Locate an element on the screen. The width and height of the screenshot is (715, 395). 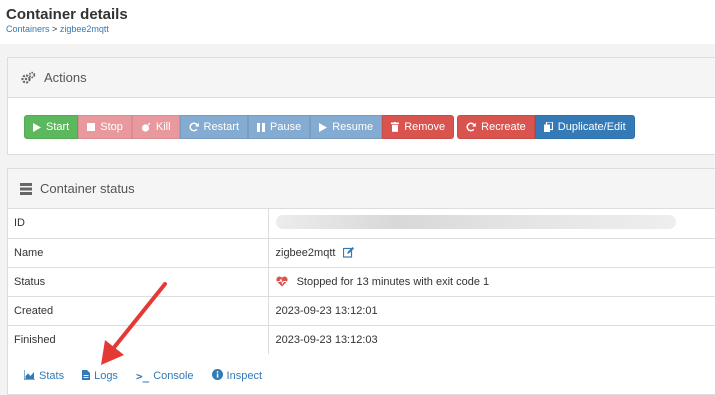
inspect-link-label: Inspect is located at coordinates (244, 376).